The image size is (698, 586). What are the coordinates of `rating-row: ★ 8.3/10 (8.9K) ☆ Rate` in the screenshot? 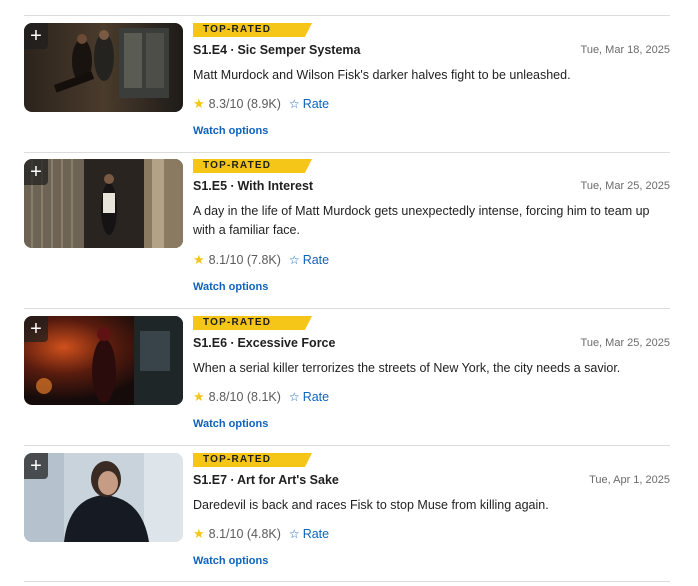 It's located at (261, 104).